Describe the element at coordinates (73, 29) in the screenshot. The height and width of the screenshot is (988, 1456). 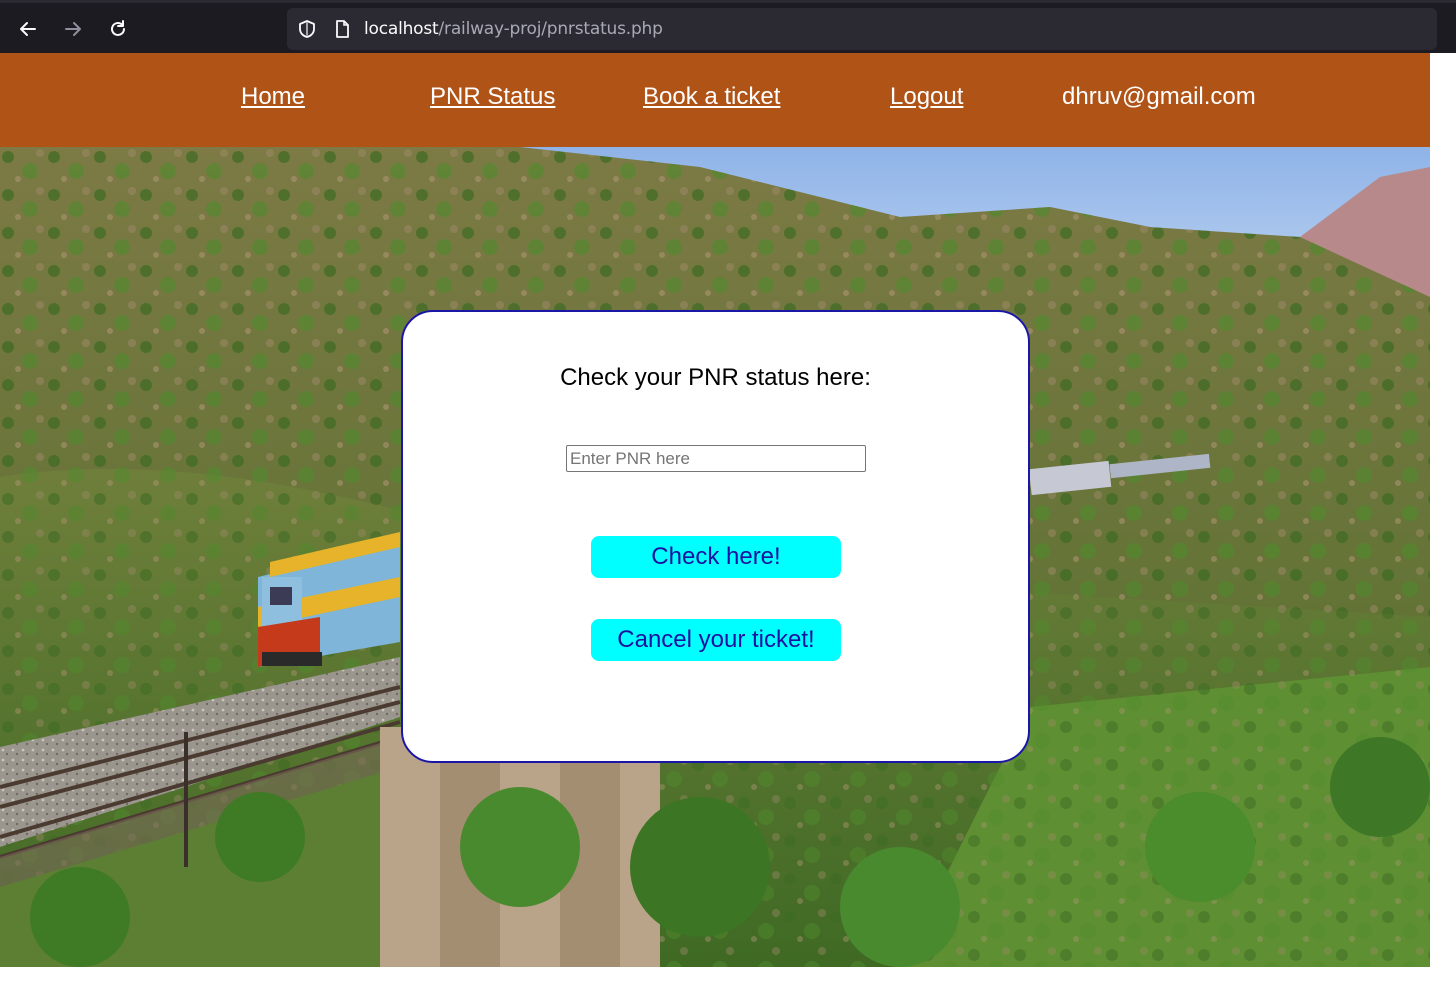
I see `forward-arrow-icon` at that location.